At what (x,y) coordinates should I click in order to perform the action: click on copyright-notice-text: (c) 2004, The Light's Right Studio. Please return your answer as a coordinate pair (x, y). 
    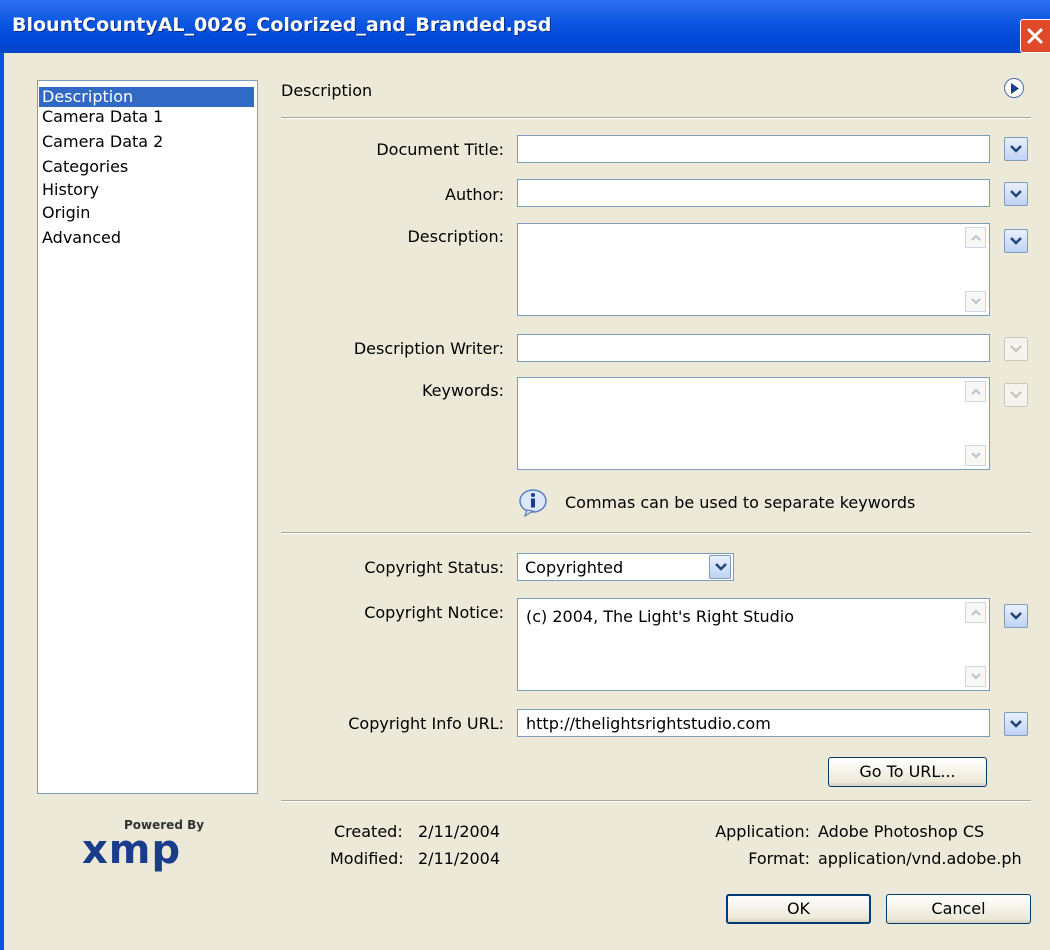
    Looking at the image, I should click on (660, 616).